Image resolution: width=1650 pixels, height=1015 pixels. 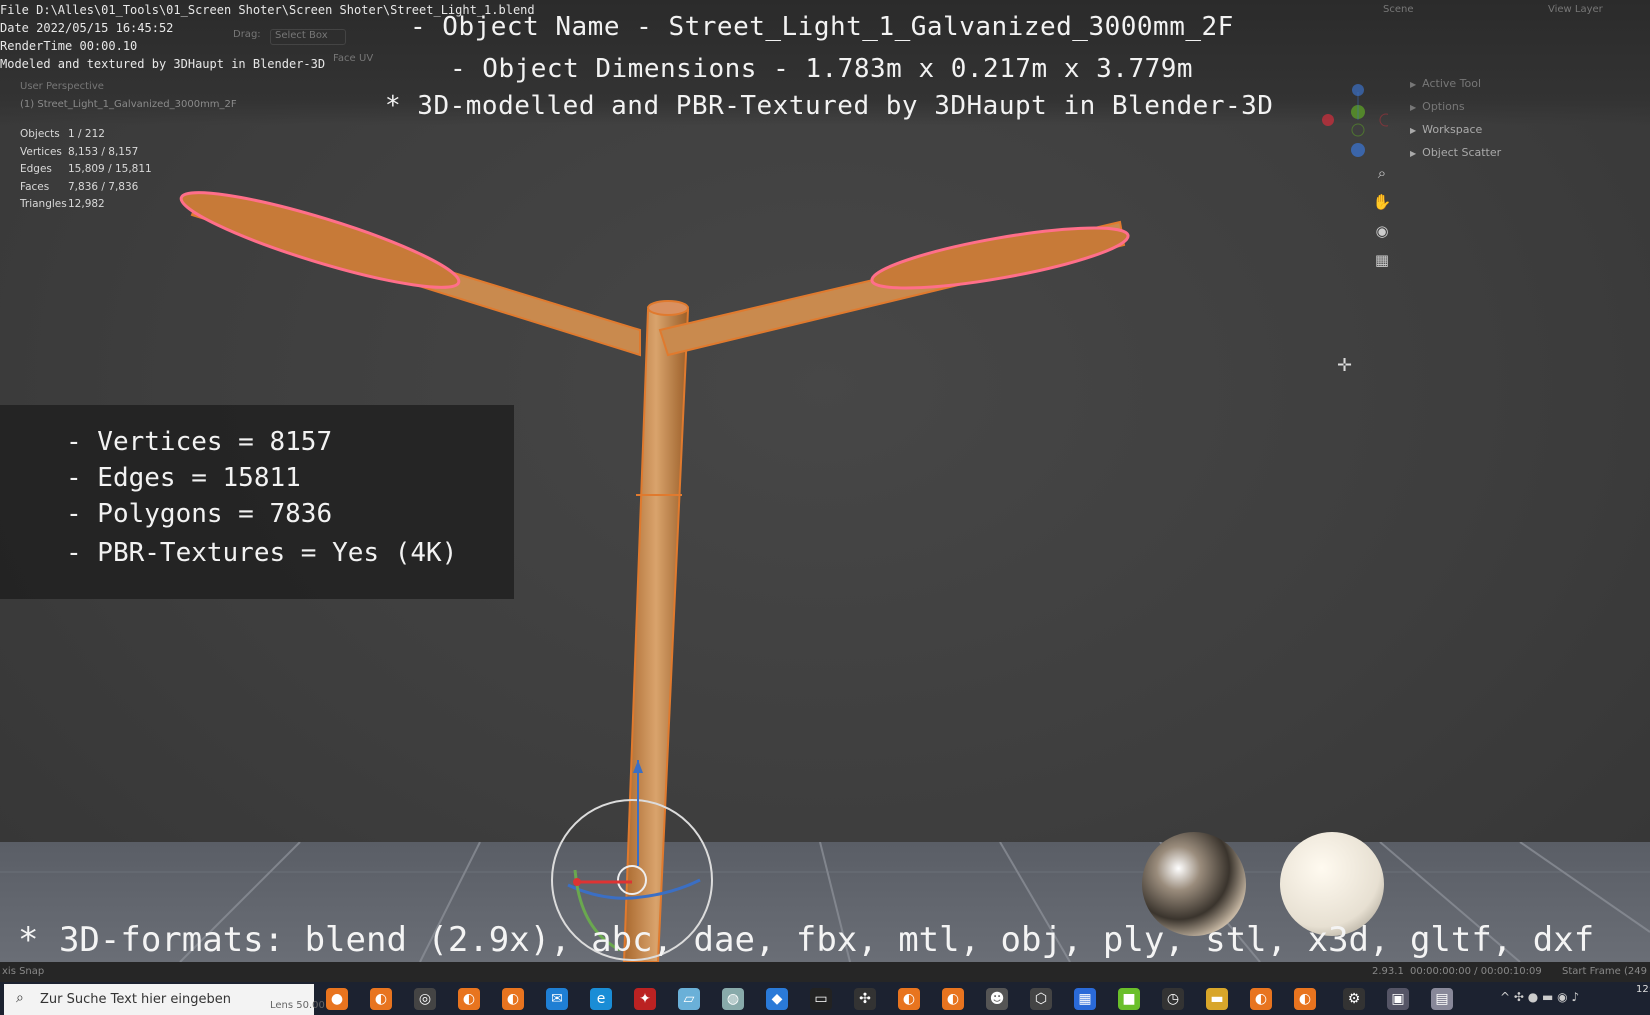 I want to click on right-lamp-head, so click(x=1000, y=258).